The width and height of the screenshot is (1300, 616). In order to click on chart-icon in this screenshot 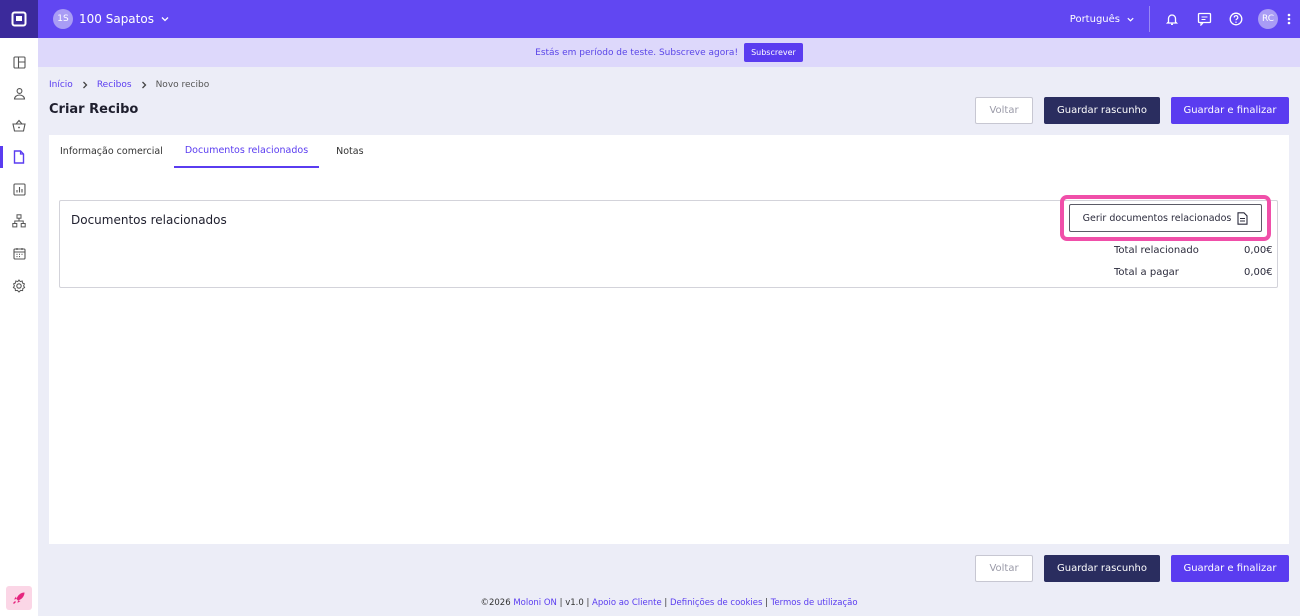, I will do `click(19, 189)`.